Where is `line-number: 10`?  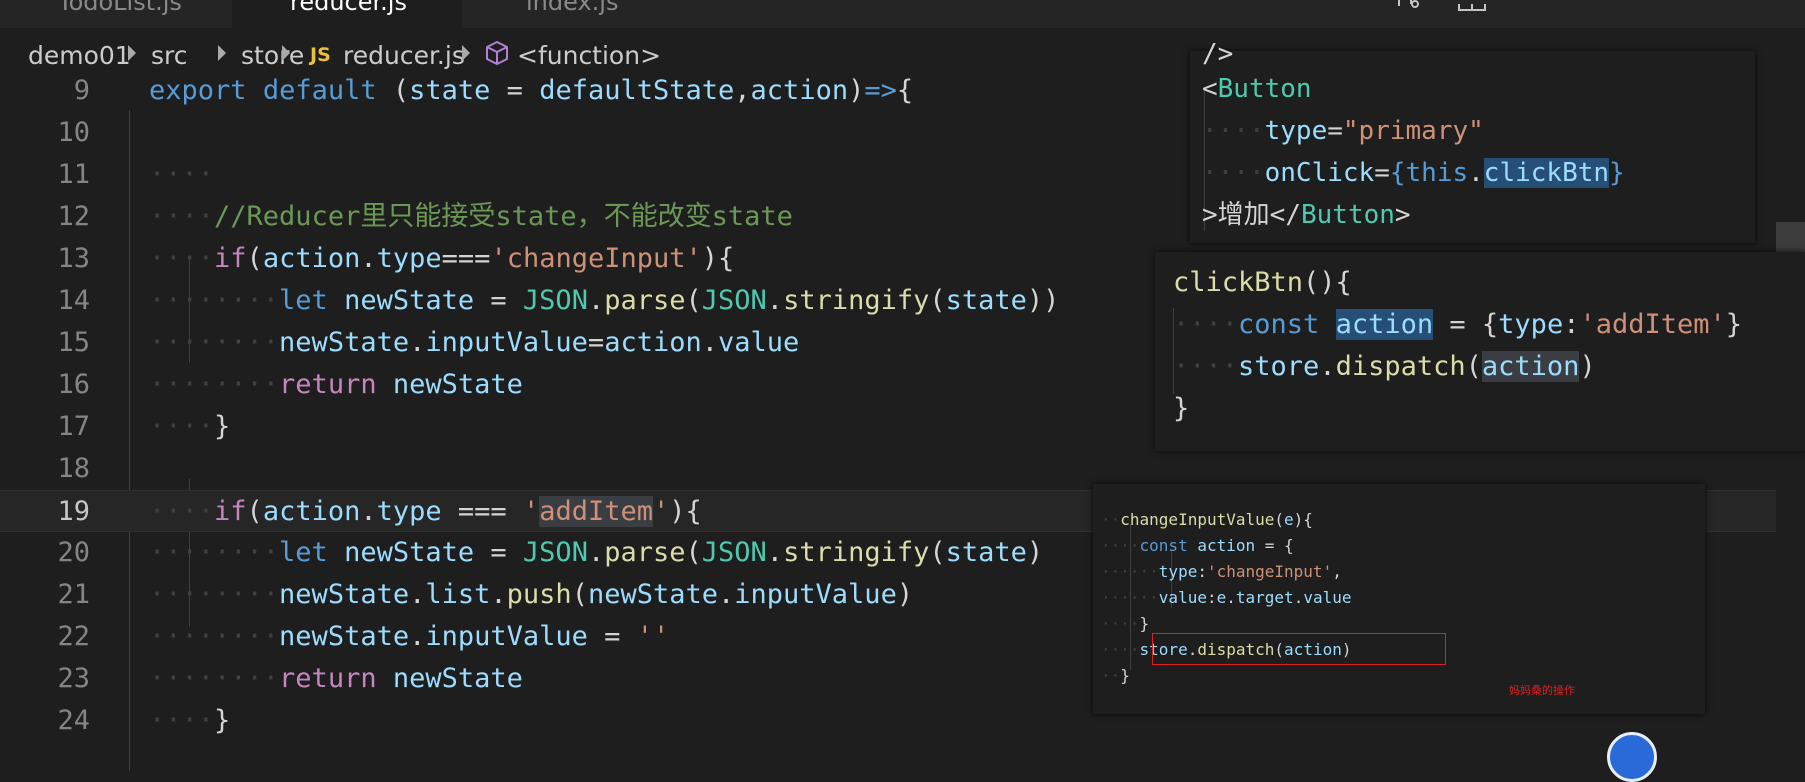 line-number: 10 is located at coordinates (73, 132).